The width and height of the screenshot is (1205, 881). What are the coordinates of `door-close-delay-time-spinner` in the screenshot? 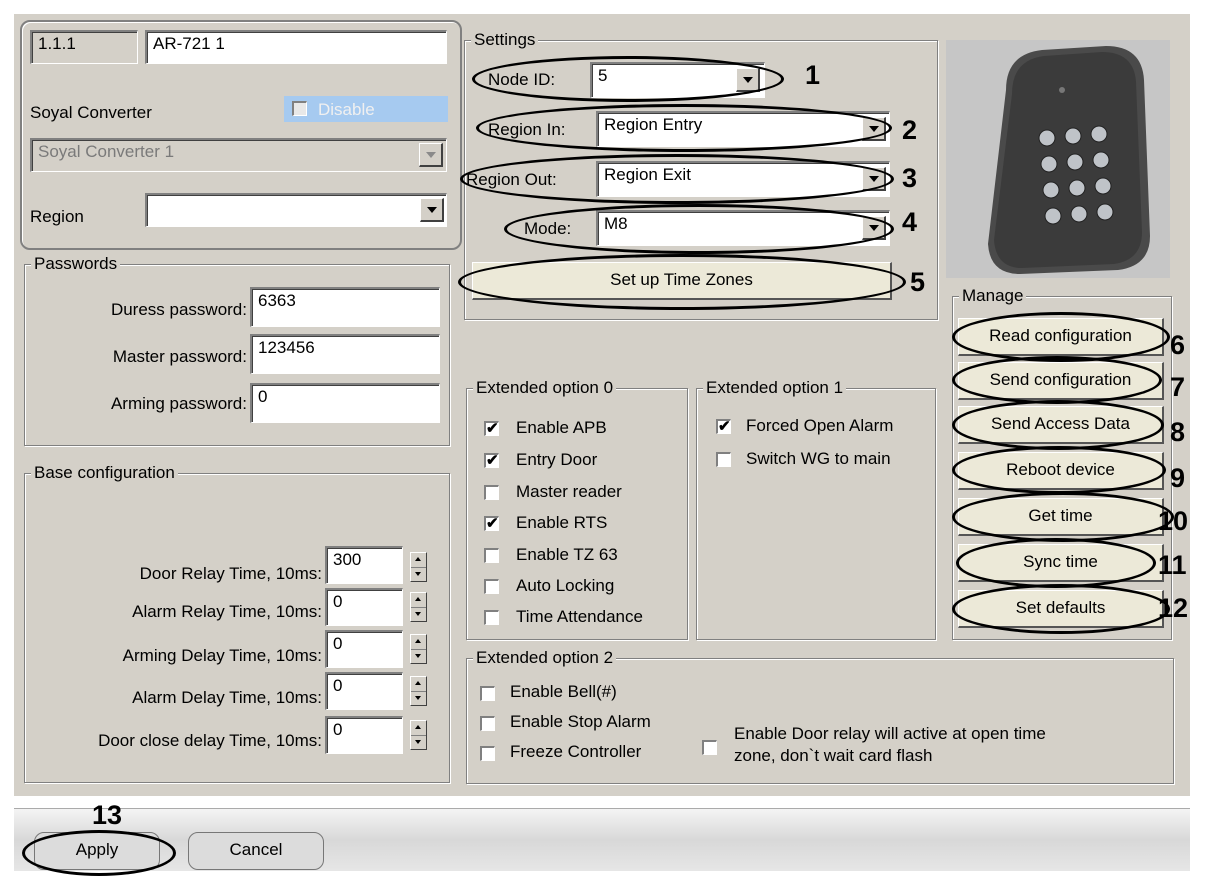 It's located at (418, 735).